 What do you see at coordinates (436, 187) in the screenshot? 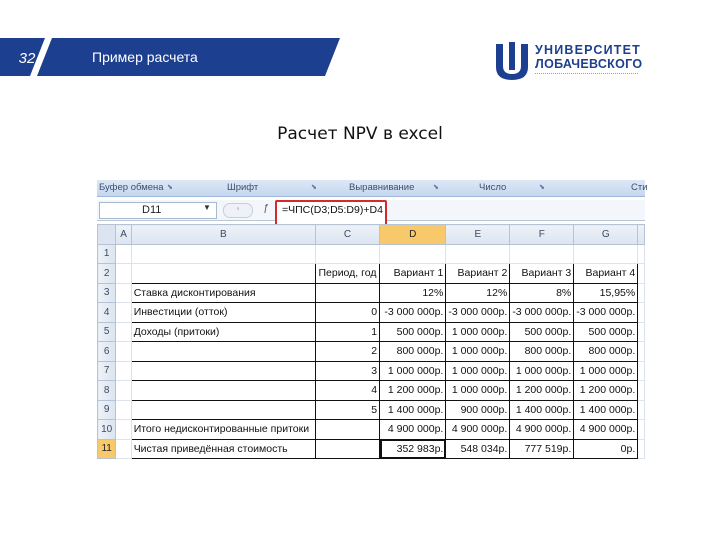
I see `dialog-launcher-icon: ⬊` at bounding box center [436, 187].